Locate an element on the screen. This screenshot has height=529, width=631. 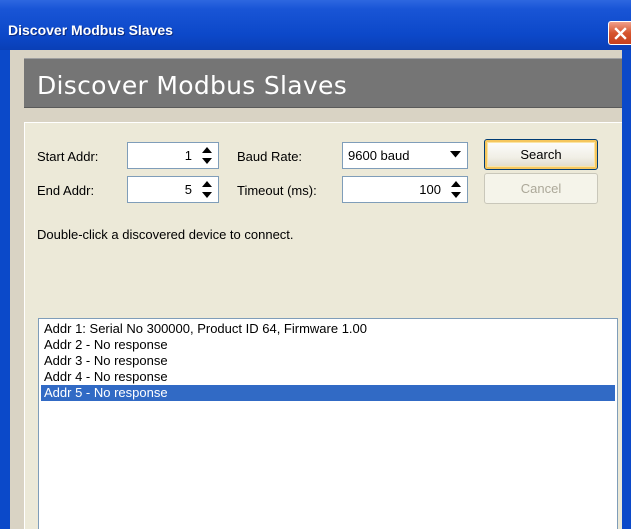
search-button: Search is located at coordinates (541, 154).